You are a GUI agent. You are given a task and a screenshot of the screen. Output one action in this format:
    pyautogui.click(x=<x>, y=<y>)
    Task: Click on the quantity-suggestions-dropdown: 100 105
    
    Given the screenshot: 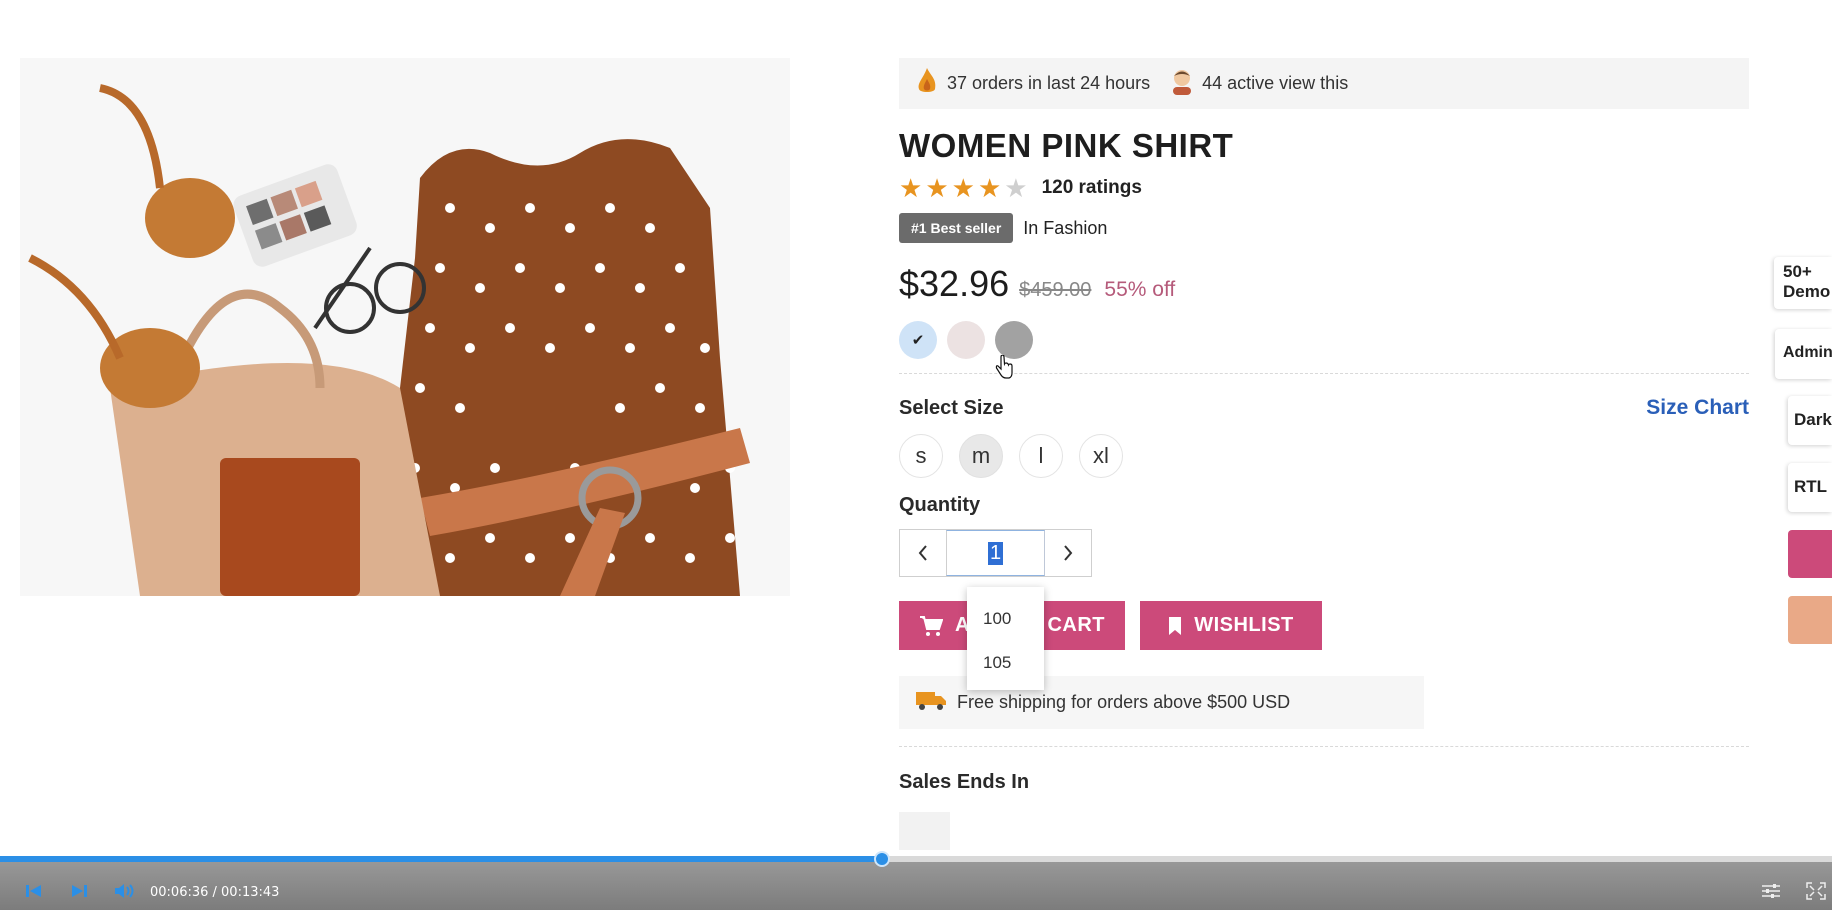 What is the action you would take?
    pyautogui.click(x=1005, y=638)
    